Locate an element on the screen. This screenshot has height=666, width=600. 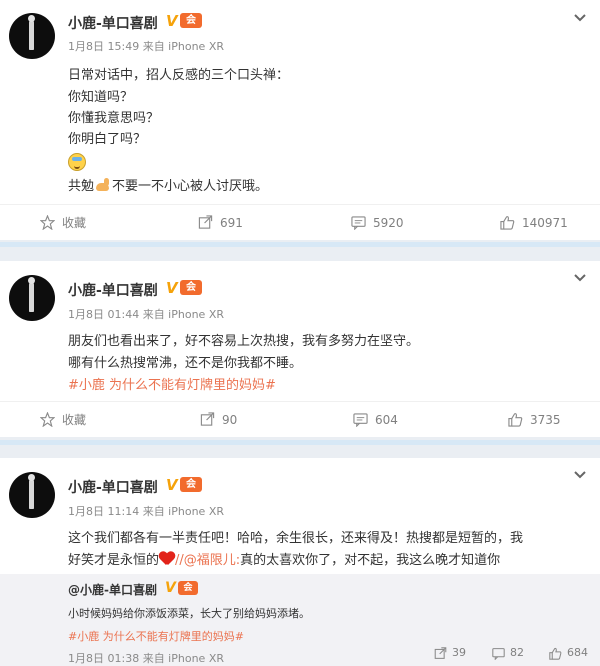
post-line-suffix: 不要一不小心被人讨厌哦。 is located at coordinates (190, 186).